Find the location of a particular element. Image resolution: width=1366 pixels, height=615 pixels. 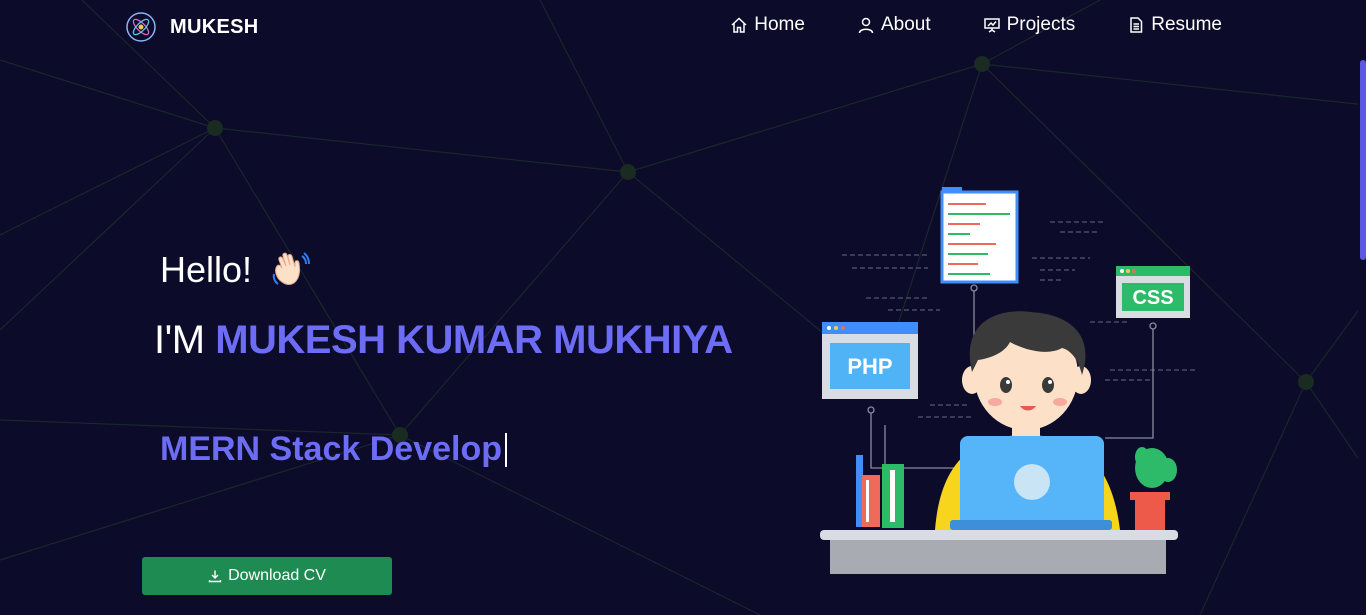

download-cv-button: Download CV is located at coordinates (267, 576).